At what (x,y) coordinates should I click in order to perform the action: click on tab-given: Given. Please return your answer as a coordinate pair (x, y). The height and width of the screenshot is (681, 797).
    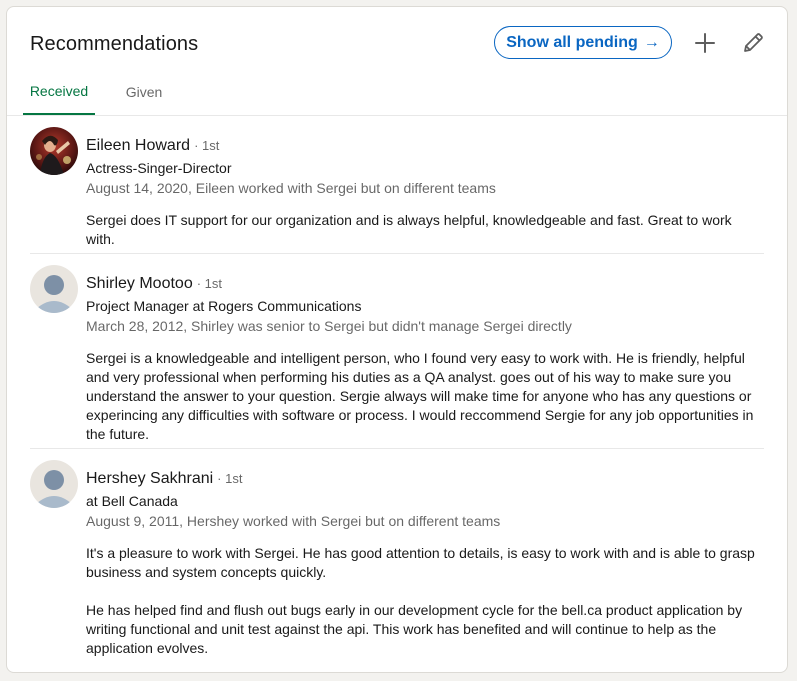
    Looking at the image, I should click on (144, 91).